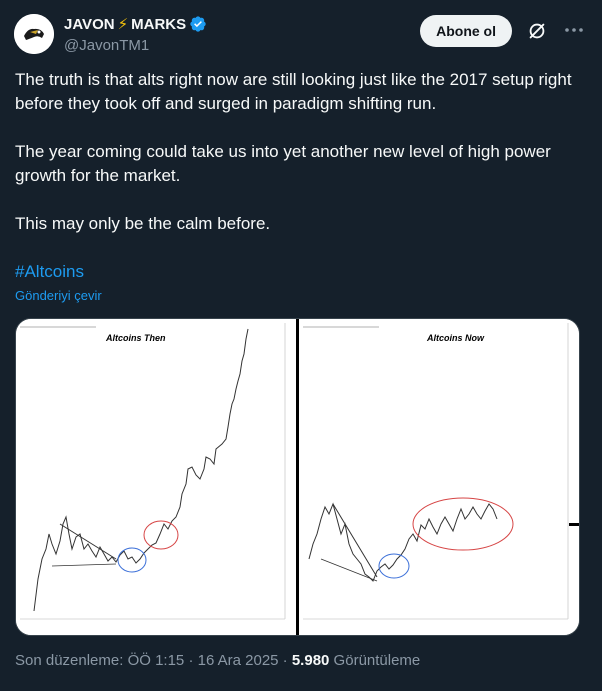 This screenshot has width=602, height=691. What do you see at coordinates (153, 660) in the screenshot?
I see `edited-timestamp: Son düzenleme: ÖÖ 1:15 · 16 Ara 2025 ·` at bounding box center [153, 660].